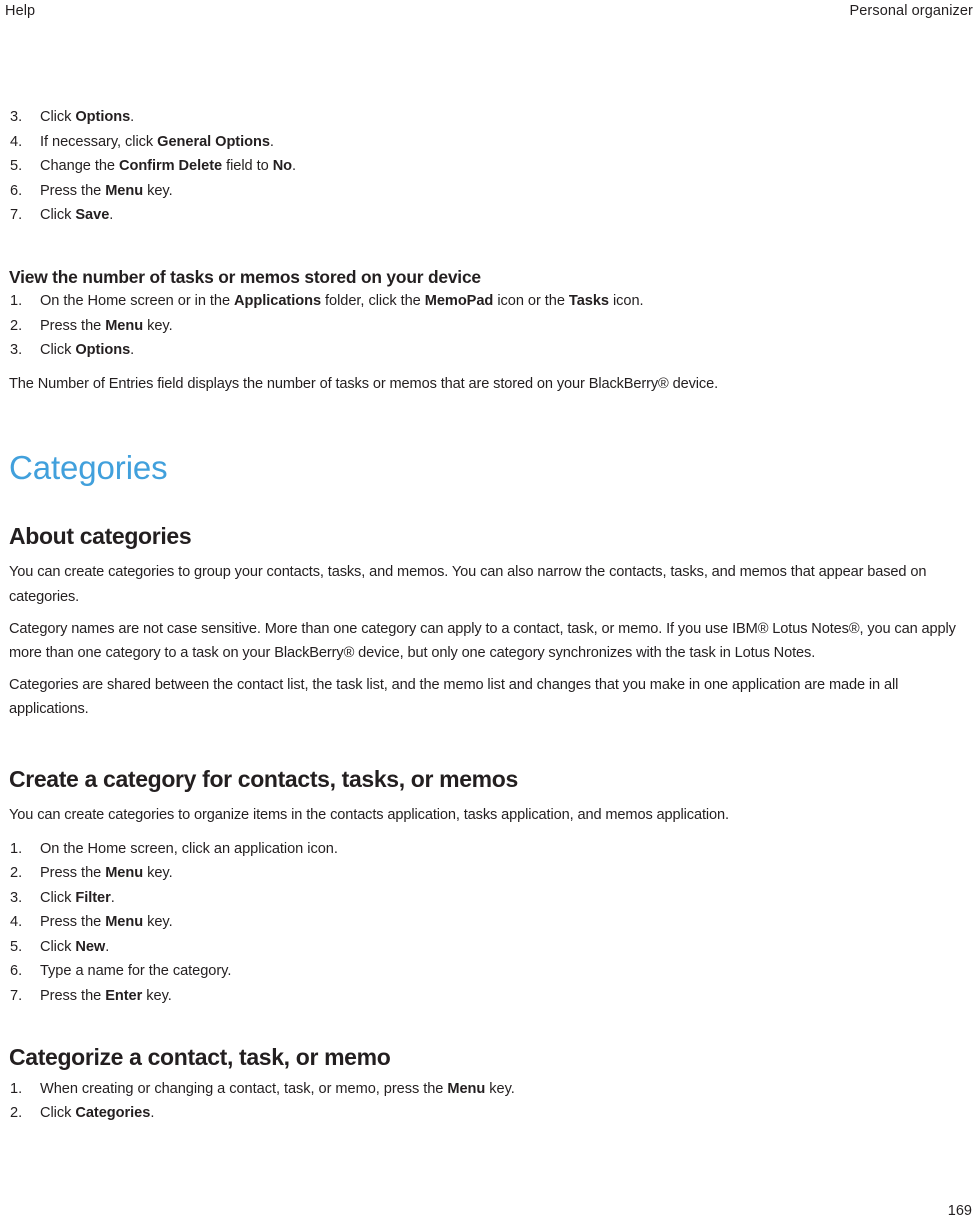 The image size is (975, 1228). I want to click on list-item: 5. Change the Confirm Delete field to No., so click(491, 166).